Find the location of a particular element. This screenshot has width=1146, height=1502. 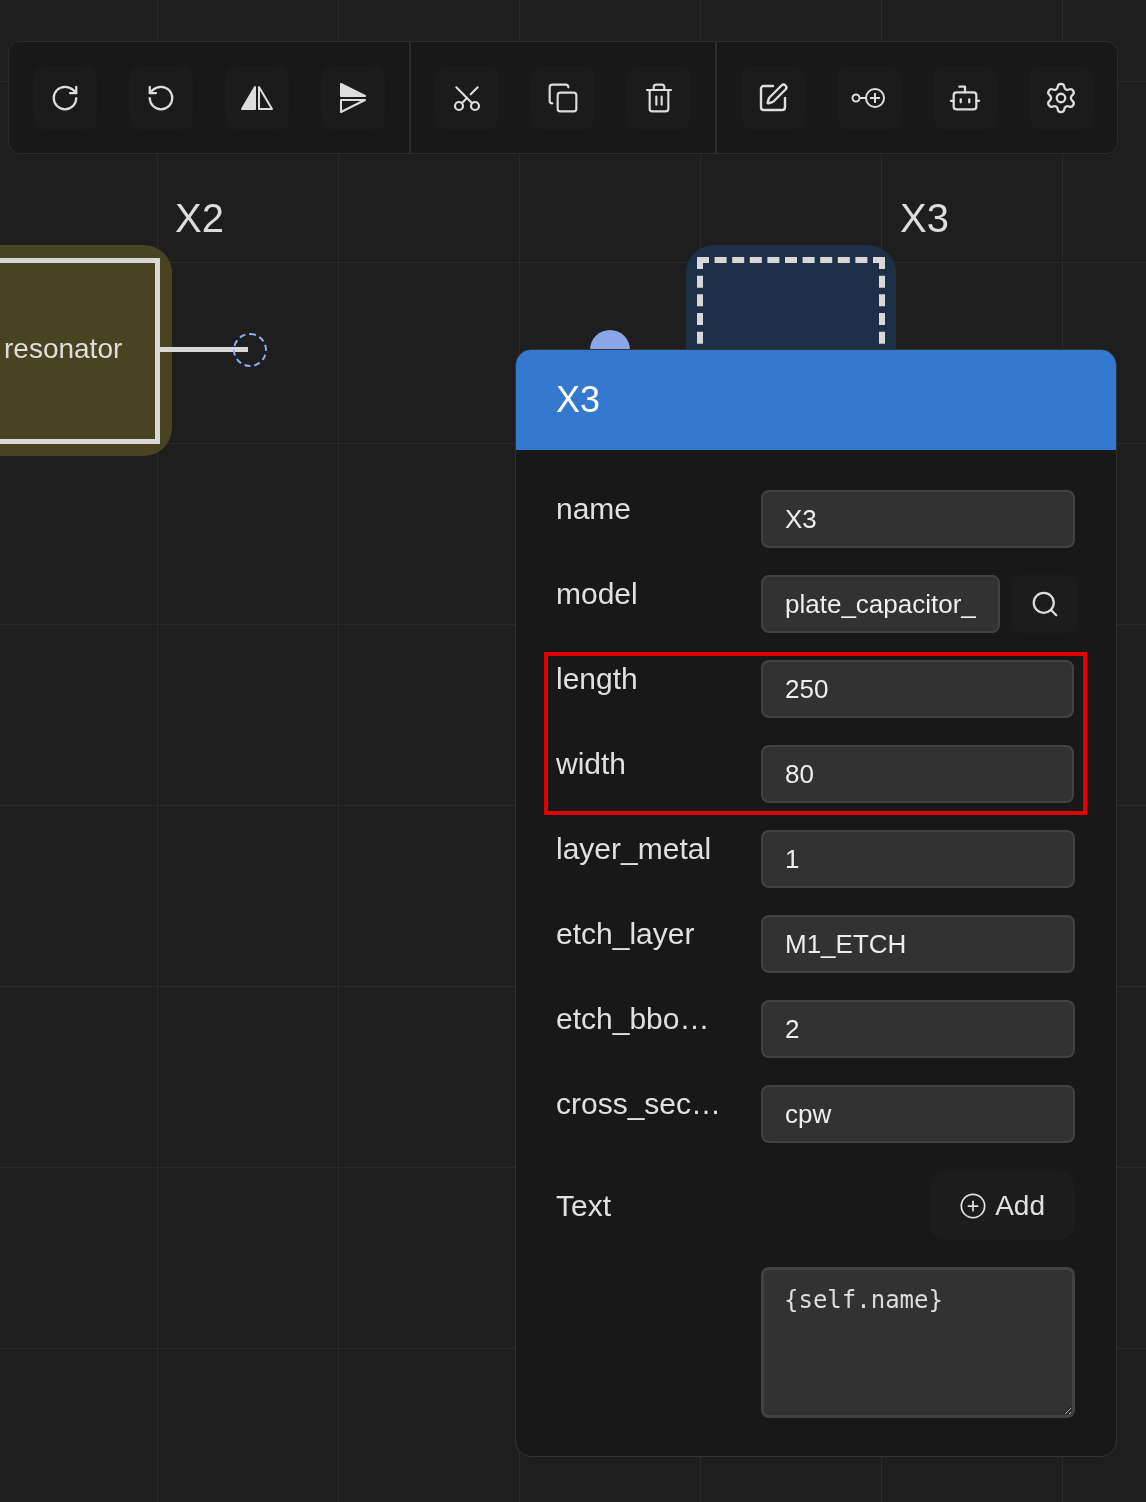

trash-icon is located at coordinates (659, 97).